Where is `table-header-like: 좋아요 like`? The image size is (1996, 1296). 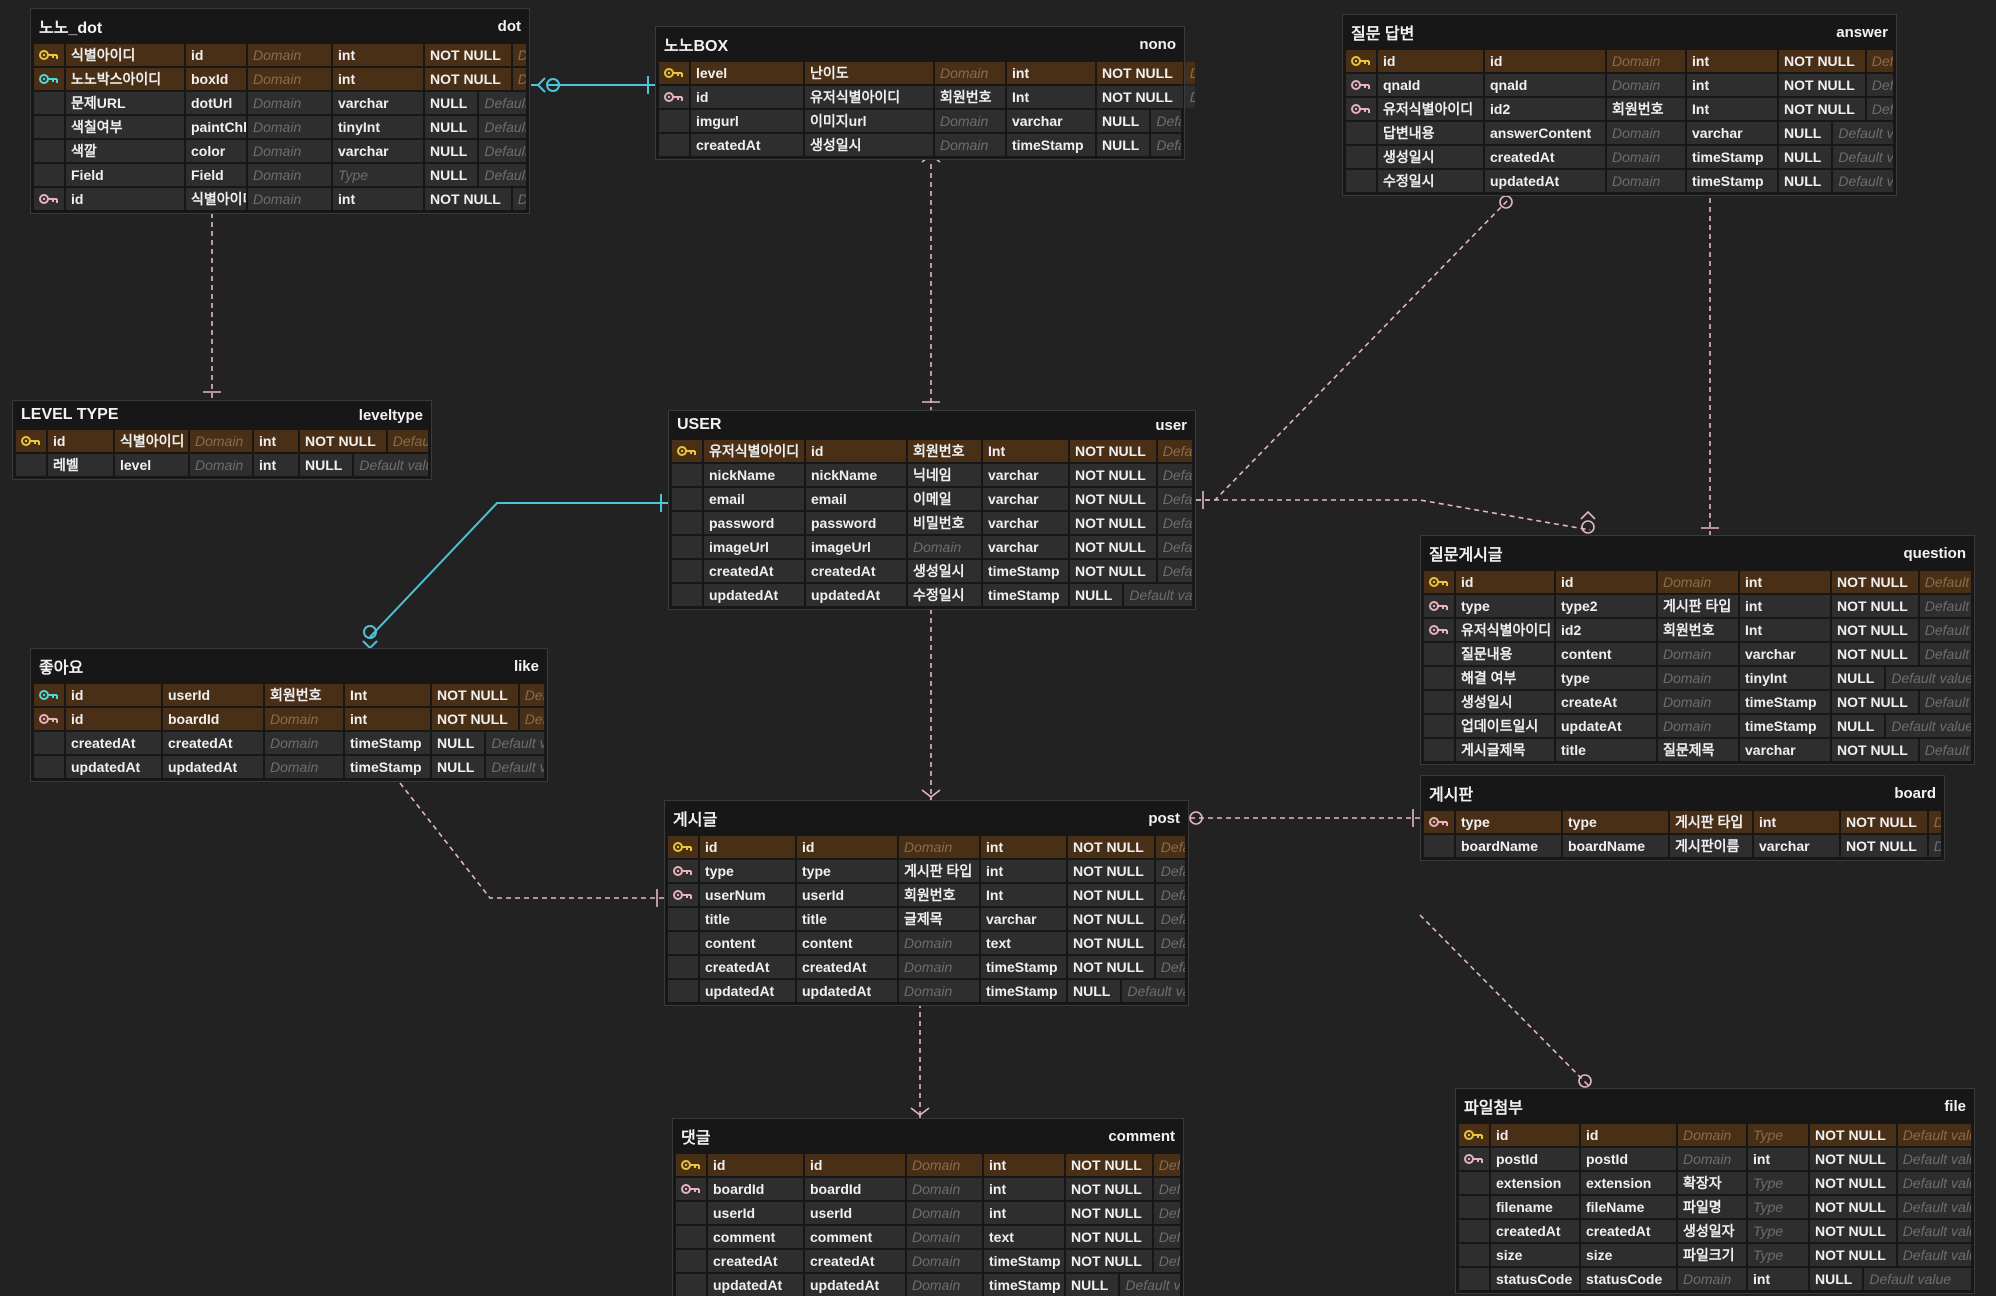 table-header-like: 좋아요 like is located at coordinates (289, 666).